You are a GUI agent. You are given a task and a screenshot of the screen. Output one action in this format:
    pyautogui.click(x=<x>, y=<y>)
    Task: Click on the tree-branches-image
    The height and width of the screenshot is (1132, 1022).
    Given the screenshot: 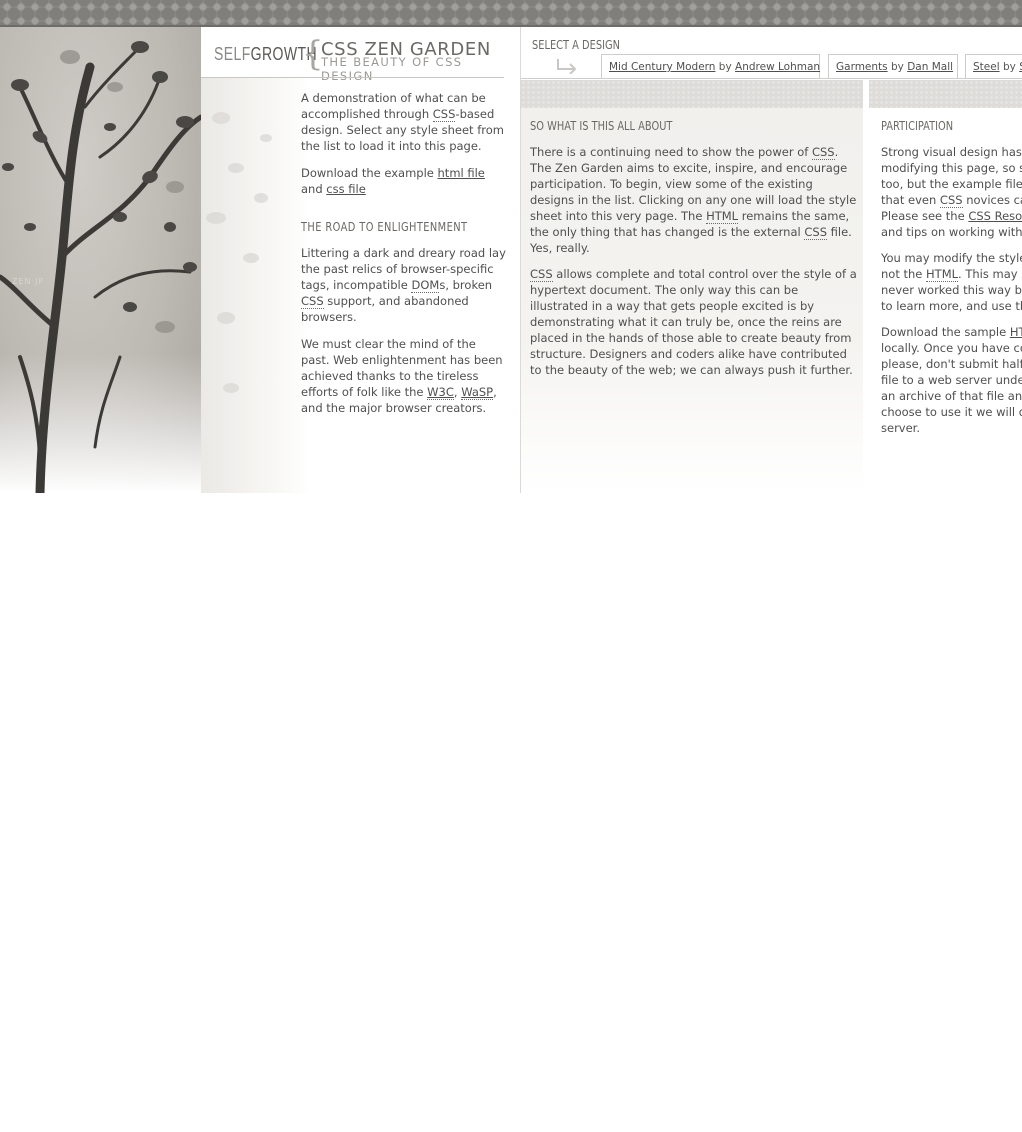 What is the action you would take?
    pyautogui.click(x=100, y=267)
    